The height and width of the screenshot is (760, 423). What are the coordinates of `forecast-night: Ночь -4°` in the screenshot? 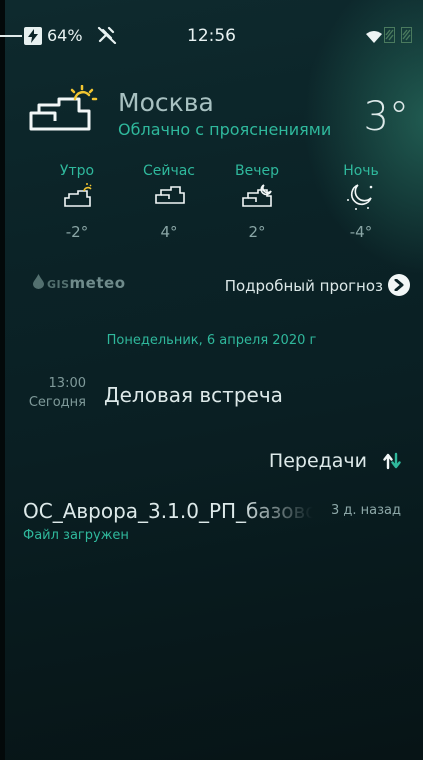 It's located at (361, 202).